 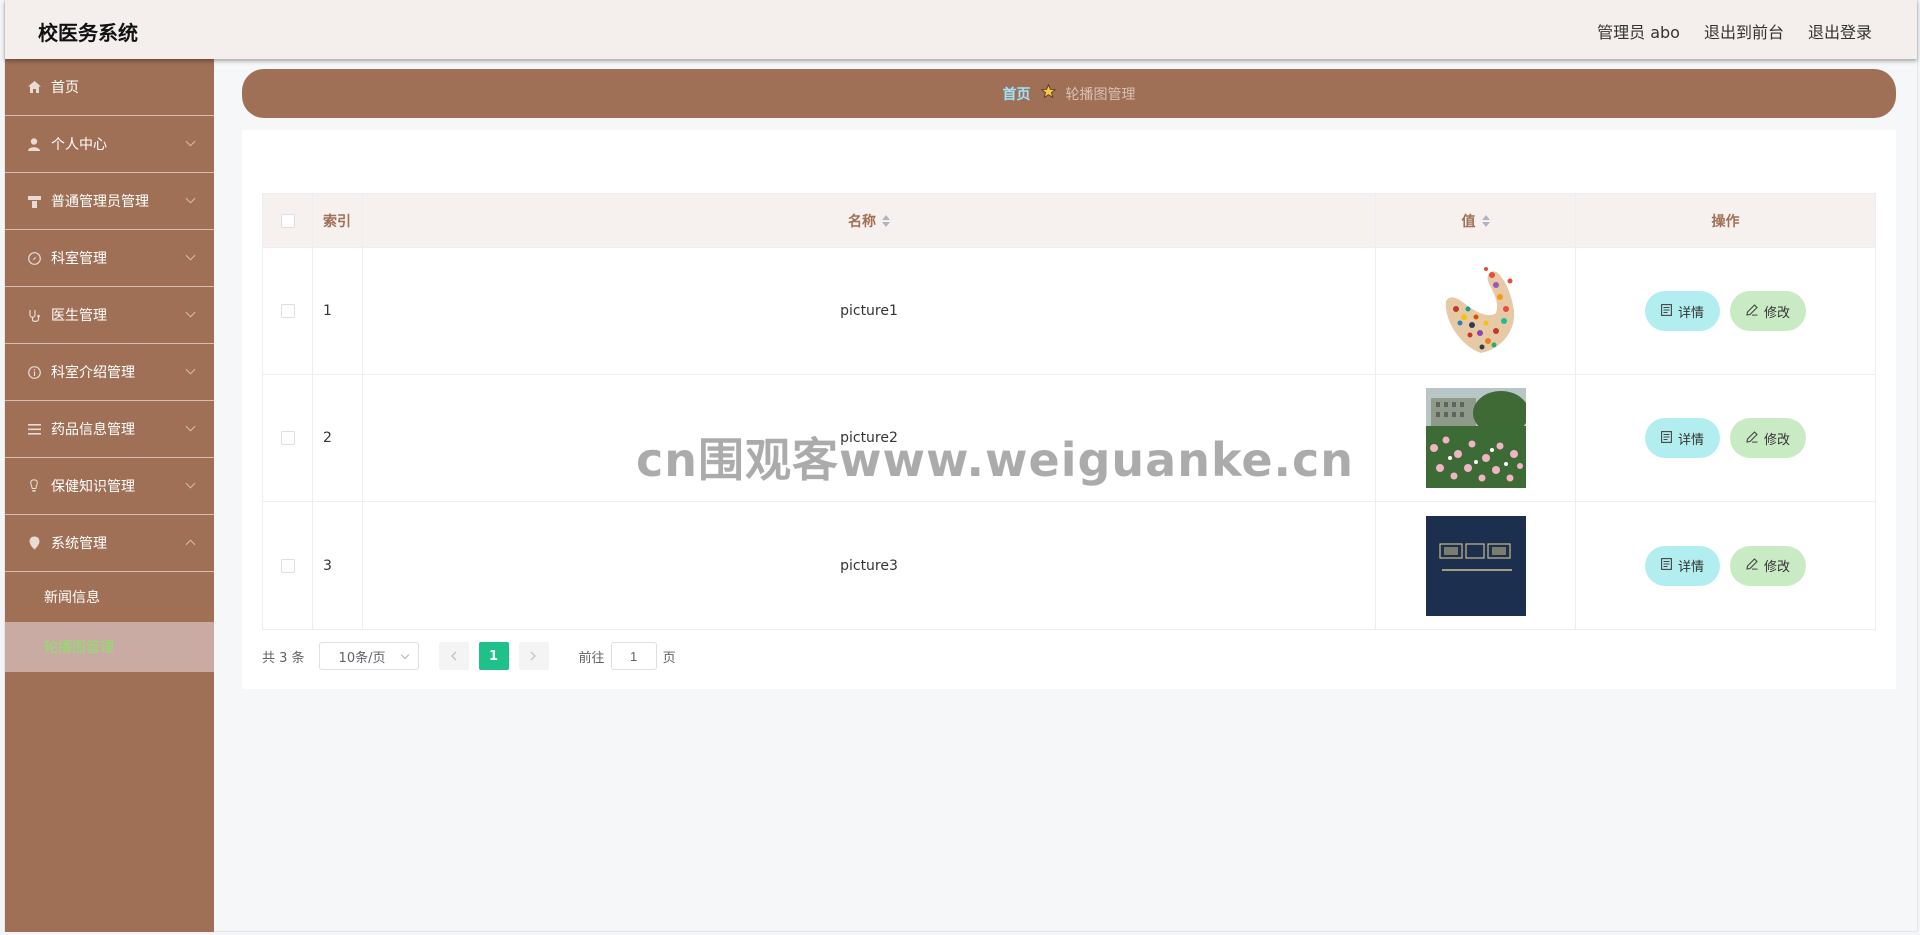 I want to click on logout-link: 退出登录, so click(x=1840, y=31).